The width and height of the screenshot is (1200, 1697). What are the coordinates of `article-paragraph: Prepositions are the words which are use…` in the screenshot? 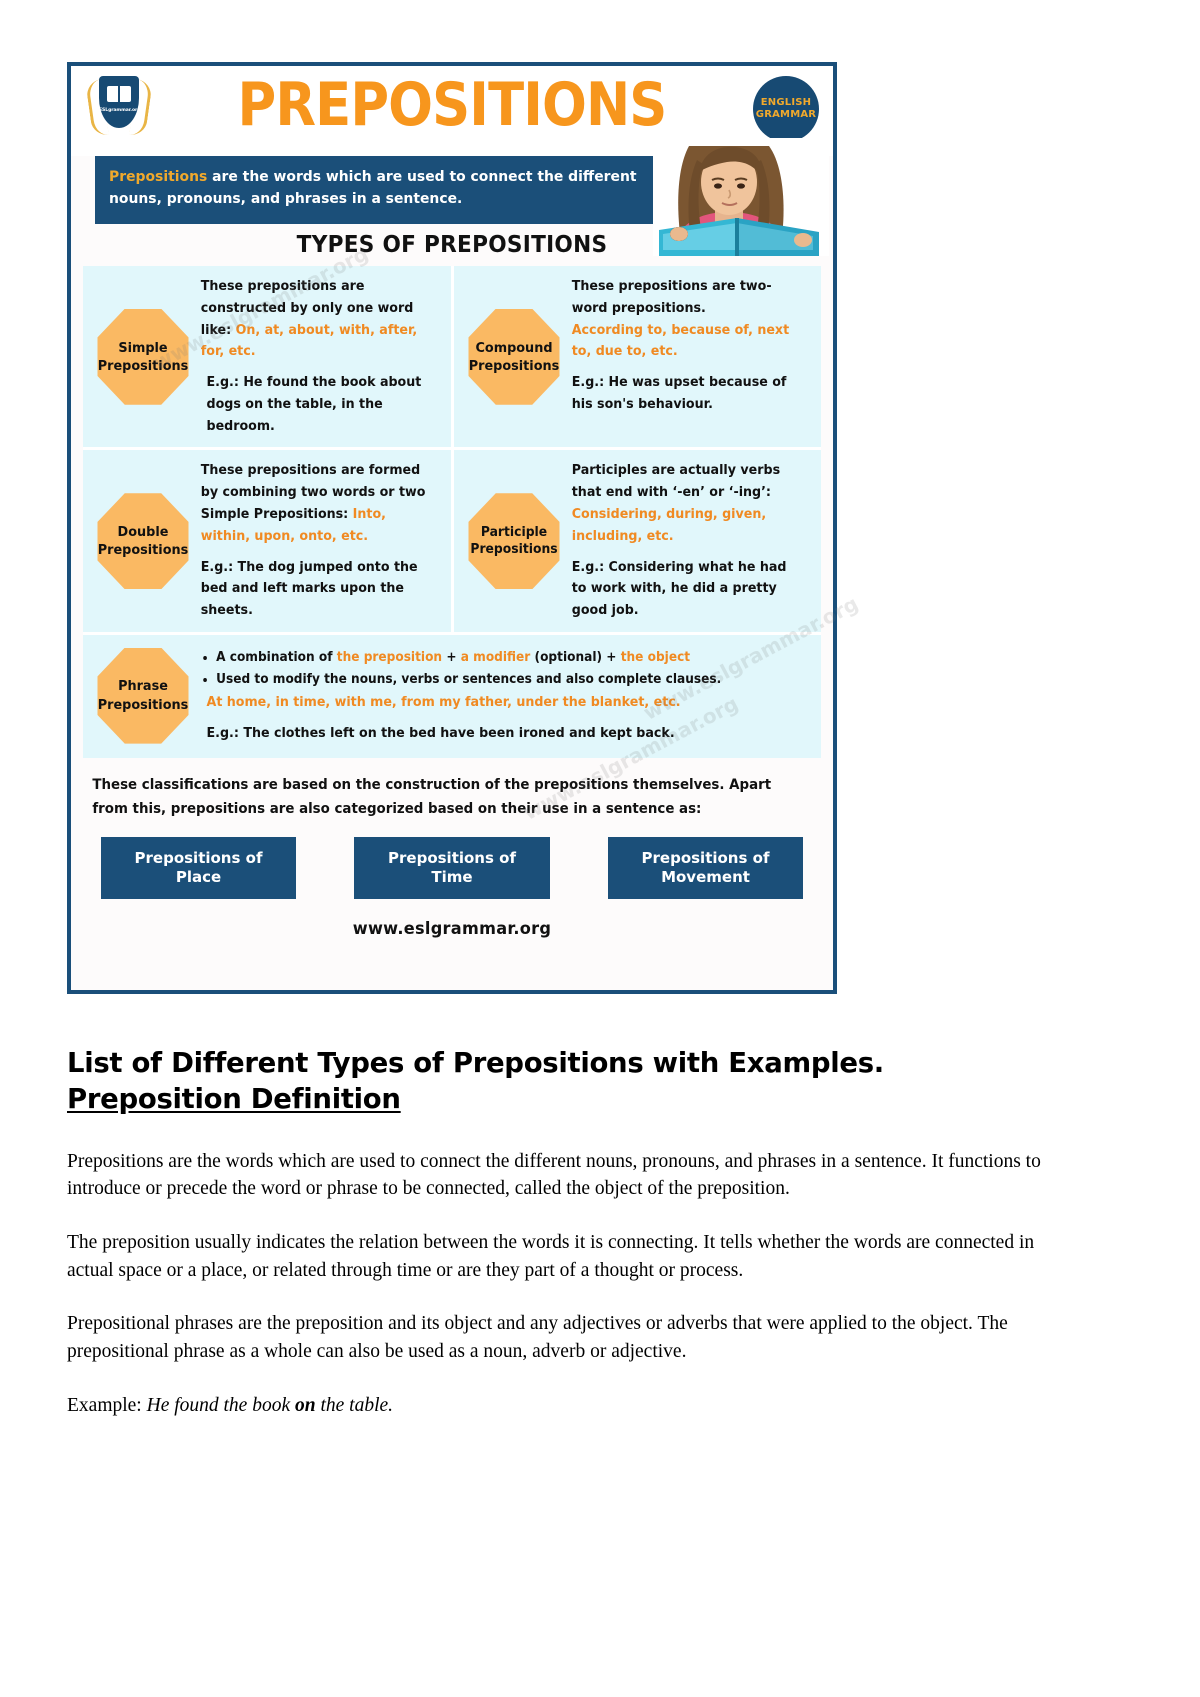 It's located at (554, 1175).